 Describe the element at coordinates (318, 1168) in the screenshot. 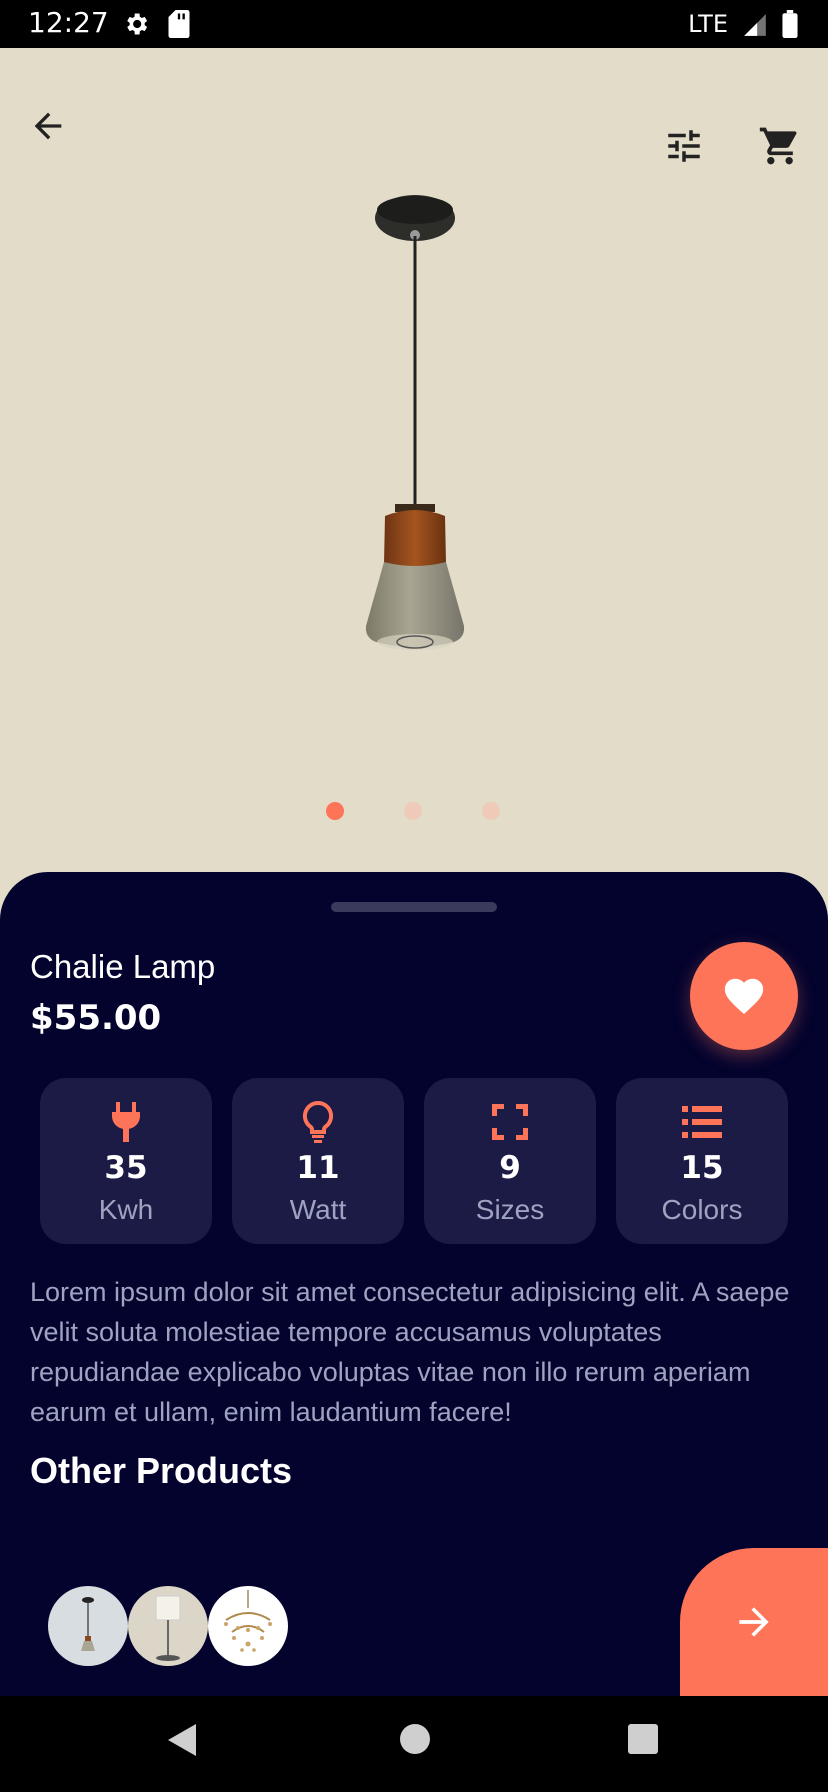

I see `spec-value: 11` at that location.